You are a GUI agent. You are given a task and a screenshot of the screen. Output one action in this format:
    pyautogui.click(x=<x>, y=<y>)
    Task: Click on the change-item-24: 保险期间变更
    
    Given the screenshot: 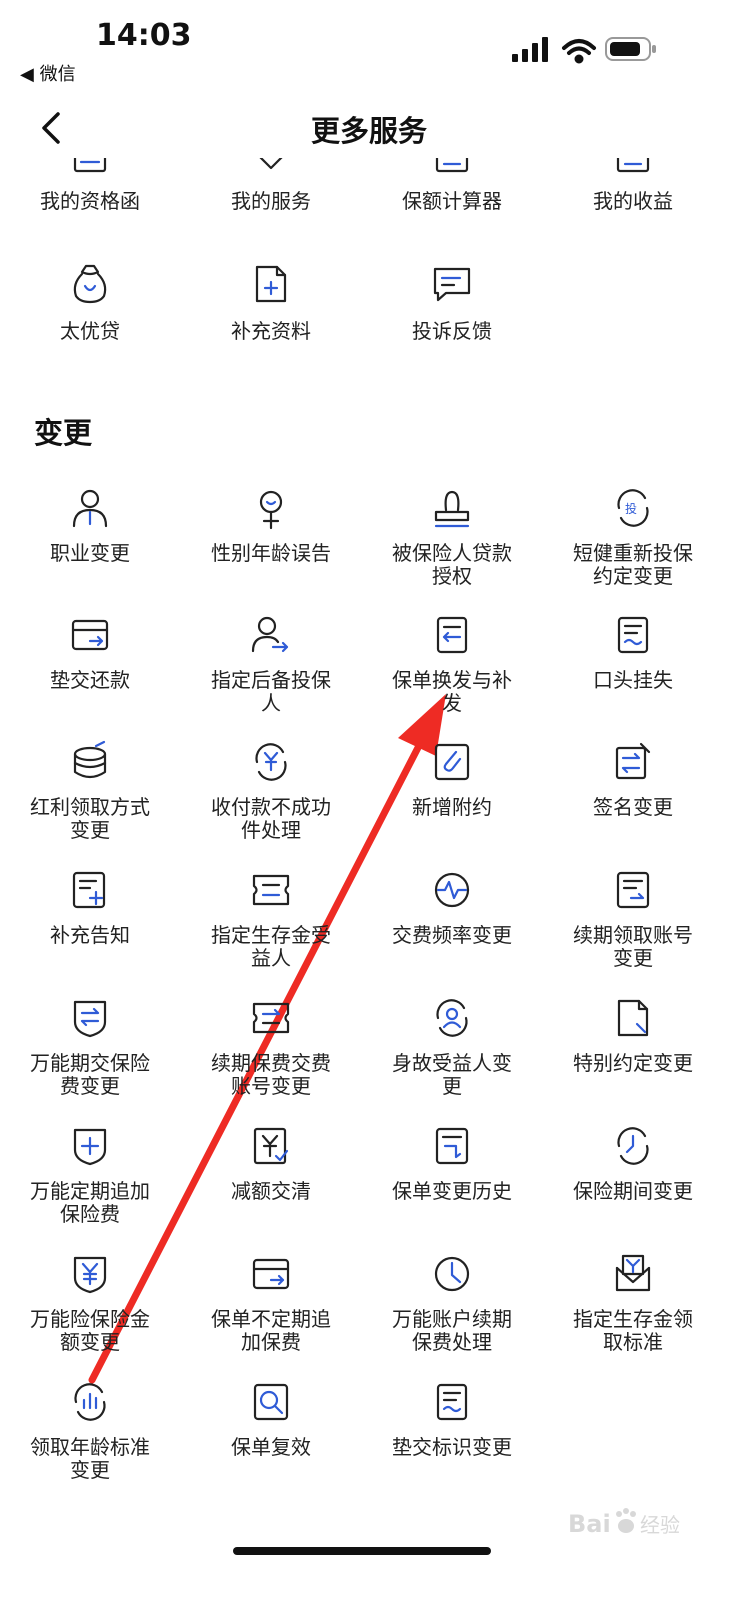 What is the action you would take?
    pyautogui.click(x=633, y=1163)
    